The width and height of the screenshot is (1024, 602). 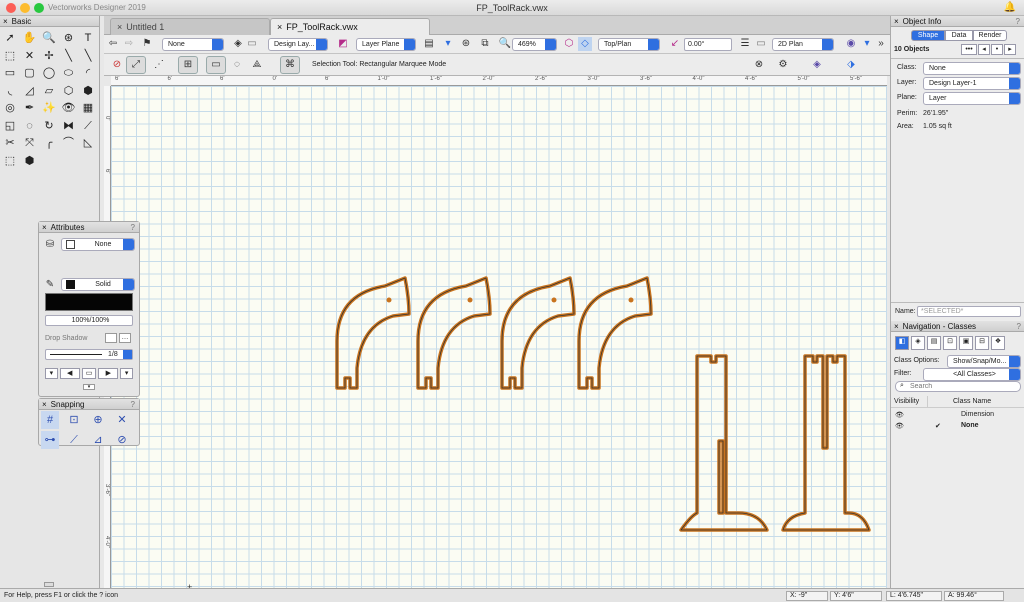 I want to click on mirror-tool-icon: ⧓, so click(x=69, y=126).